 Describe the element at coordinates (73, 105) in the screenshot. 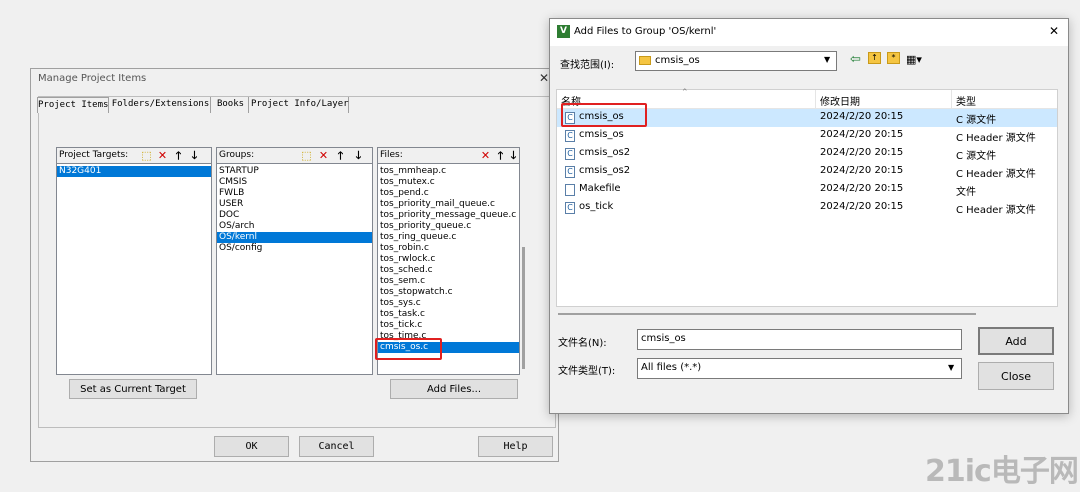

I see `tab-project-items: Project Items` at that location.